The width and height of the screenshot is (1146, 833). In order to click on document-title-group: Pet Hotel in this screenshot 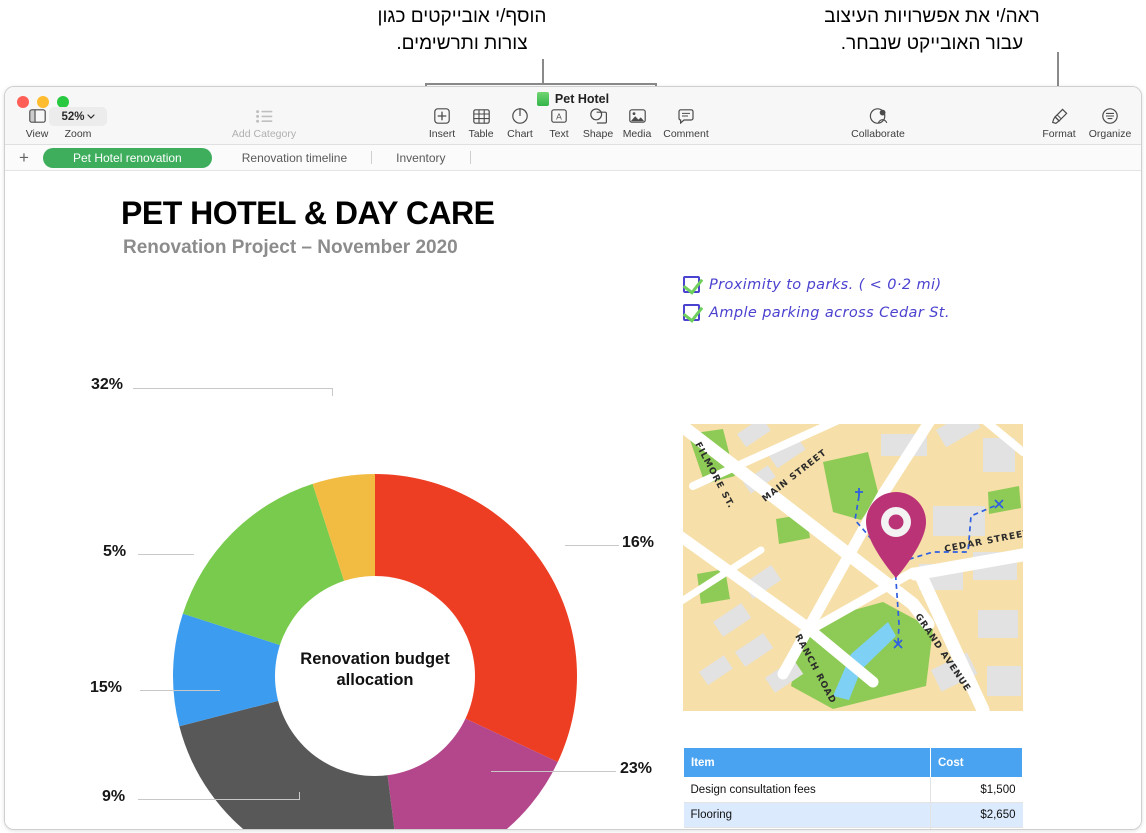, I will do `click(573, 99)`.